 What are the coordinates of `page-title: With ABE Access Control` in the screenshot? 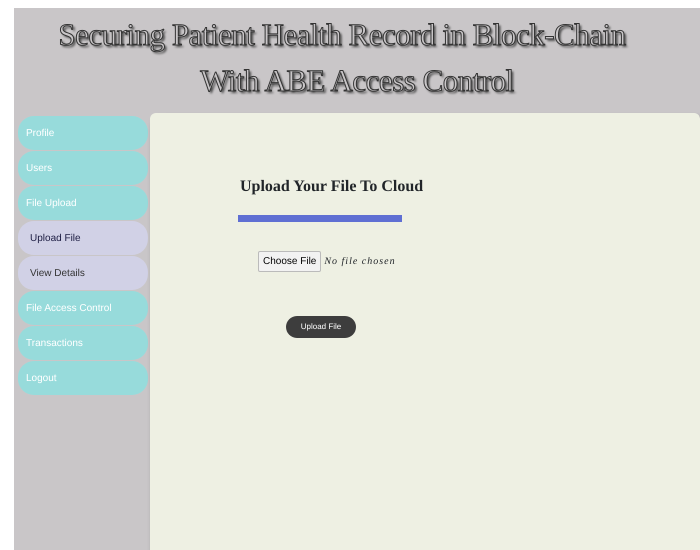 It's located at (357, 81).